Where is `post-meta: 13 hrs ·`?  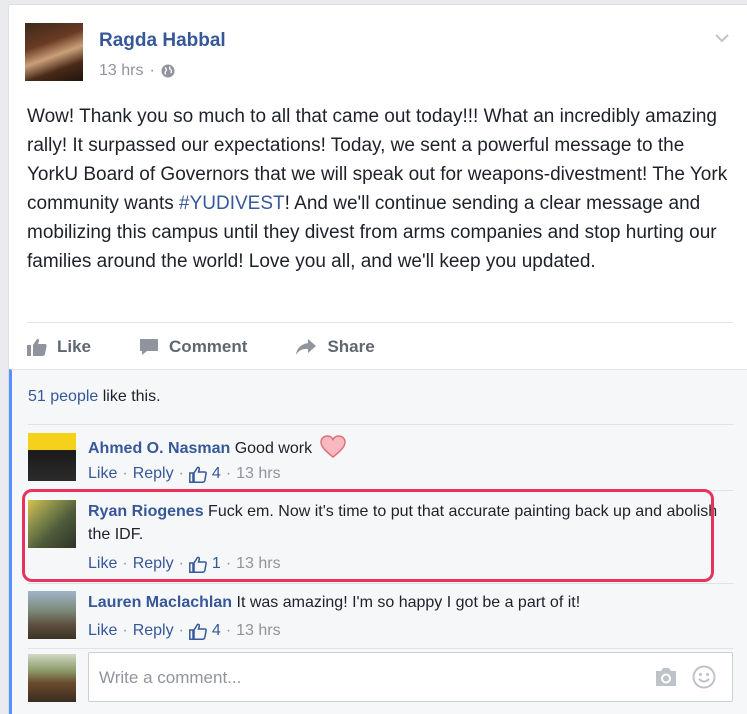
post-meta: 13 hrs · is located at coordinates (137, 71).